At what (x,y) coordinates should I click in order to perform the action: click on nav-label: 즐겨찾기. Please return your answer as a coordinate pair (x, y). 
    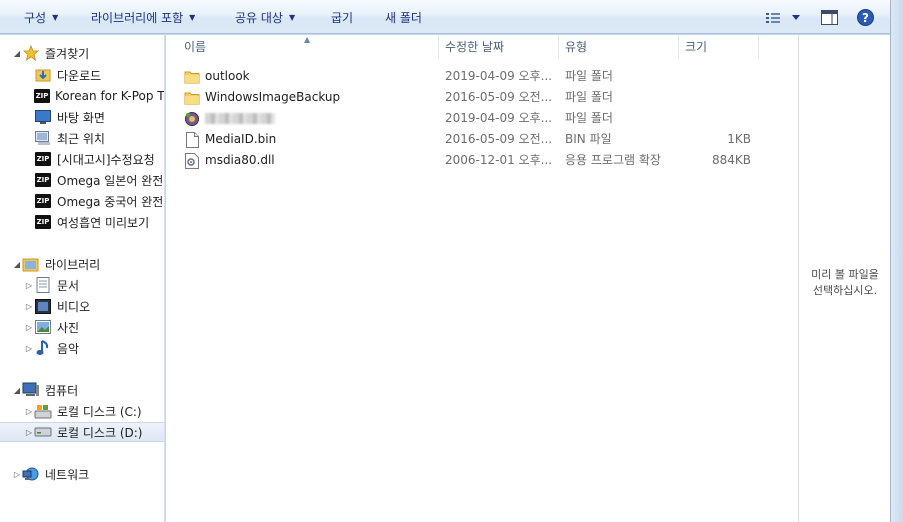
    Looking at the image, I should click on (67, 53).